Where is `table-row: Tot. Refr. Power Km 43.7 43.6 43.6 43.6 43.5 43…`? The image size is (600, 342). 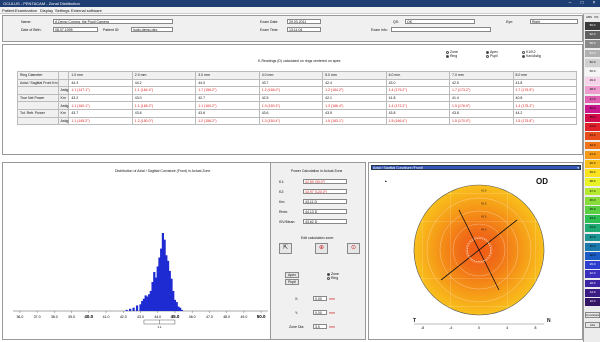
table-row: Tot. Refr. Power Km 43.7 43.6 43.6 43.6 43.5 43… is located at coordinates (297, 113).